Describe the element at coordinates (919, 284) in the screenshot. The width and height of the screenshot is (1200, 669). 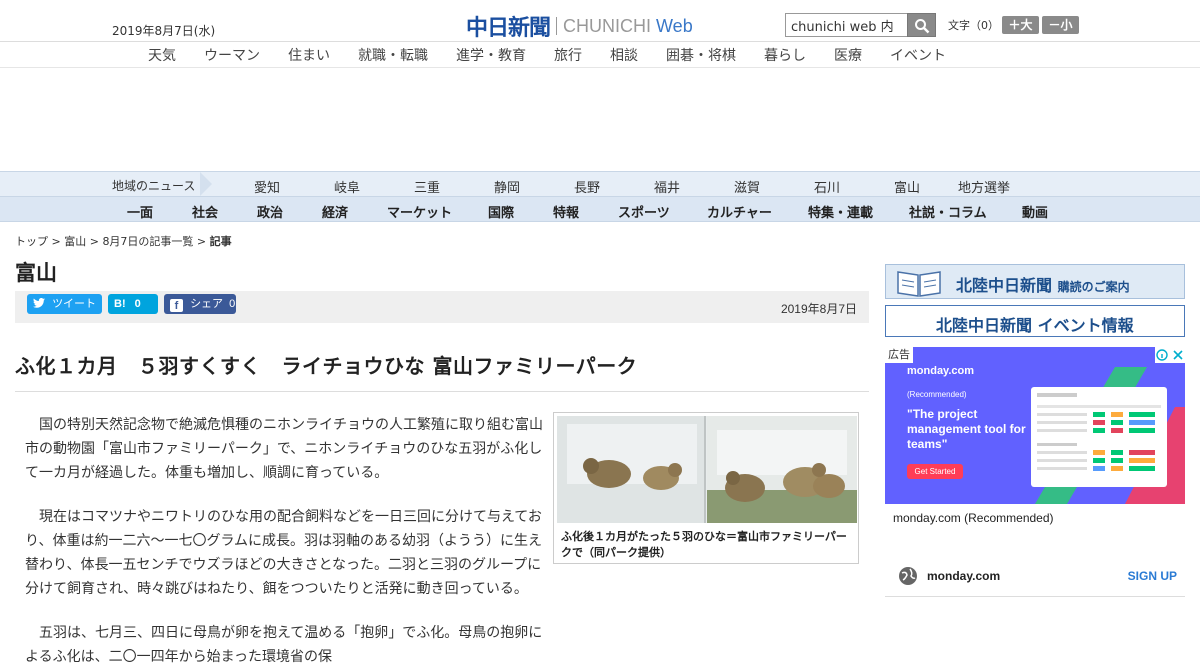
I see `newspaper-book-icon` at that location.